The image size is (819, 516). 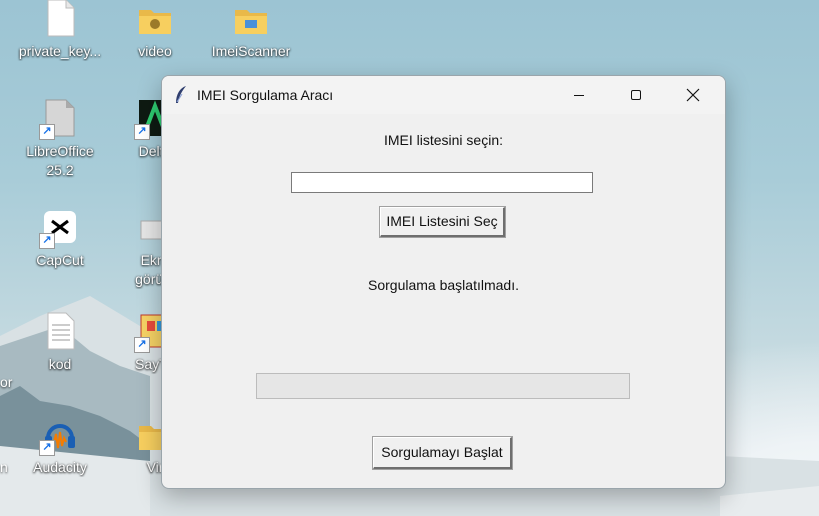 What do you see at coordinates (442, 222) in the screenshot?
I see `select-imei-list-button: IMEI Listesini Seç` at bounding box center [442, 222].